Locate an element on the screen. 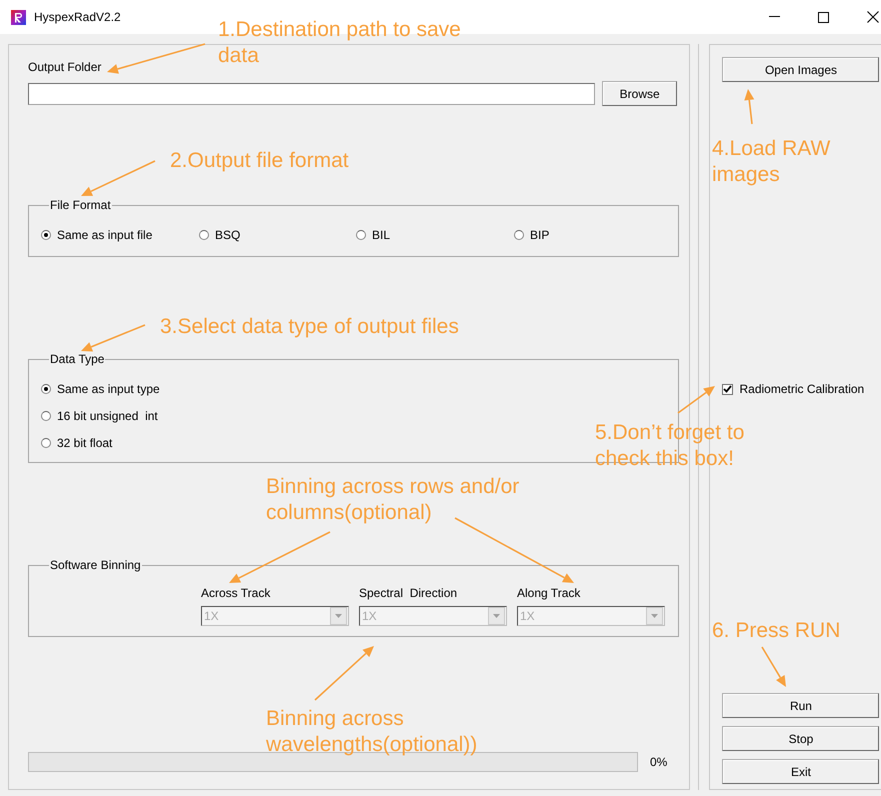 The height and width of the screenshot is (796, 881). browse-button: Browse is located at coordinates (639, 93).